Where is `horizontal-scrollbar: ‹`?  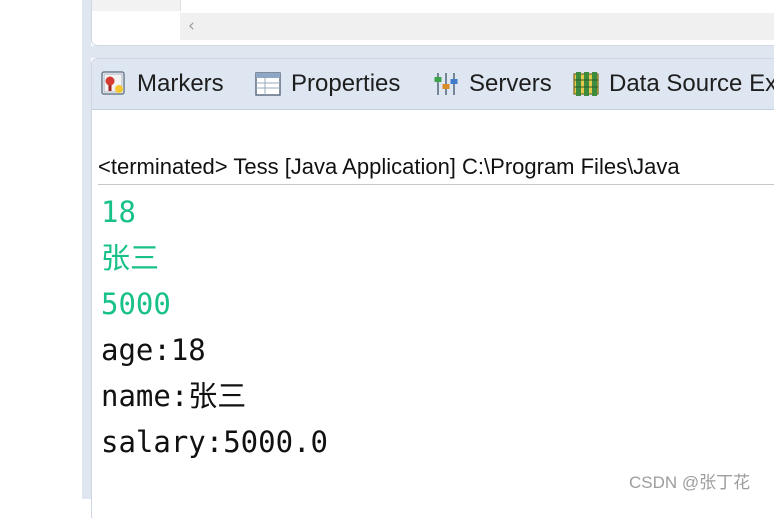
horizontal-scrollbar: ‹ is located at coordinates (477, 26).